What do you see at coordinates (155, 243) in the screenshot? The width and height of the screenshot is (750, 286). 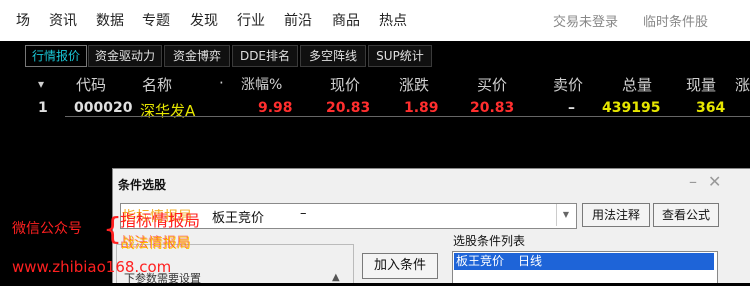 I see `watermark-tactics: 战法情报局` at bounding box center [155, 243].